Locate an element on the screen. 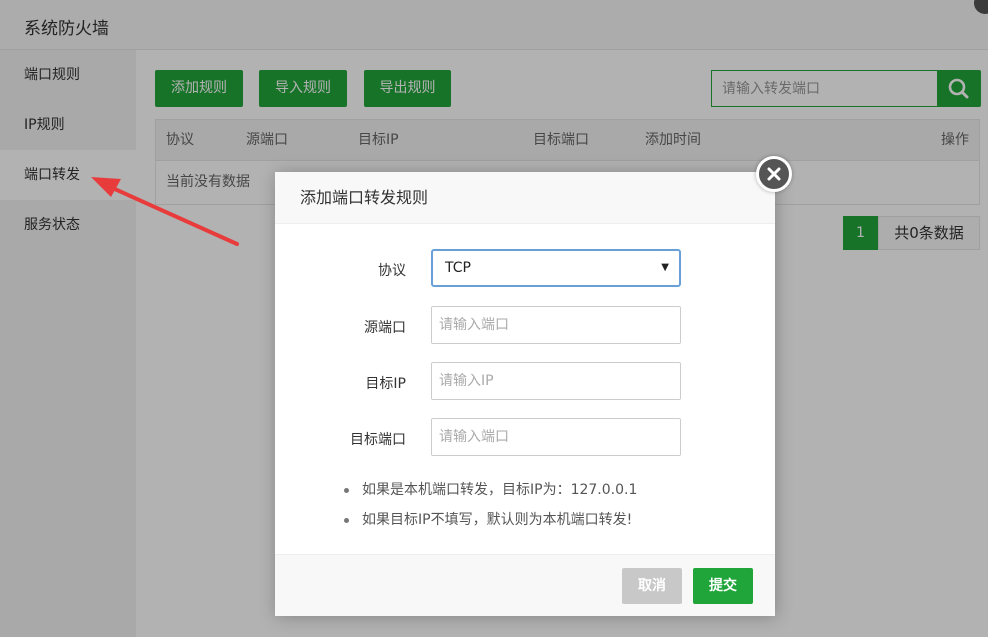 The height and width of the screenshot is (637, 988). target-port-label: 目标端口 is located at coordinates (378, 440).